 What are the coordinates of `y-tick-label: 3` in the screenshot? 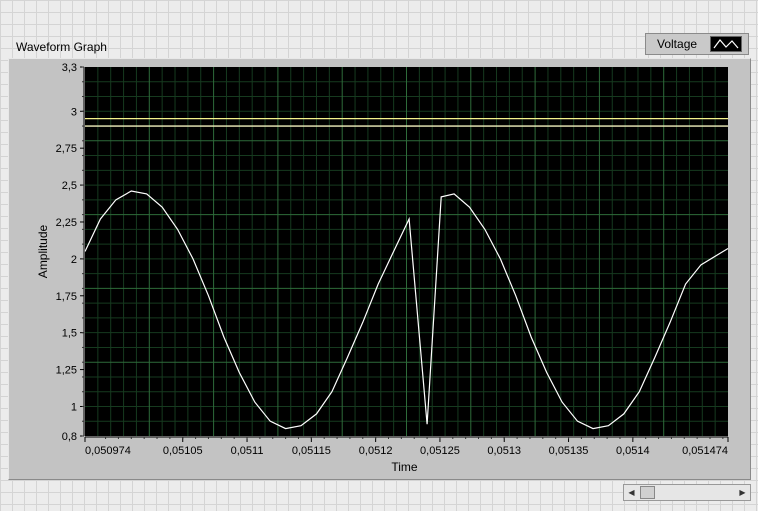 It's located at (74, 112).